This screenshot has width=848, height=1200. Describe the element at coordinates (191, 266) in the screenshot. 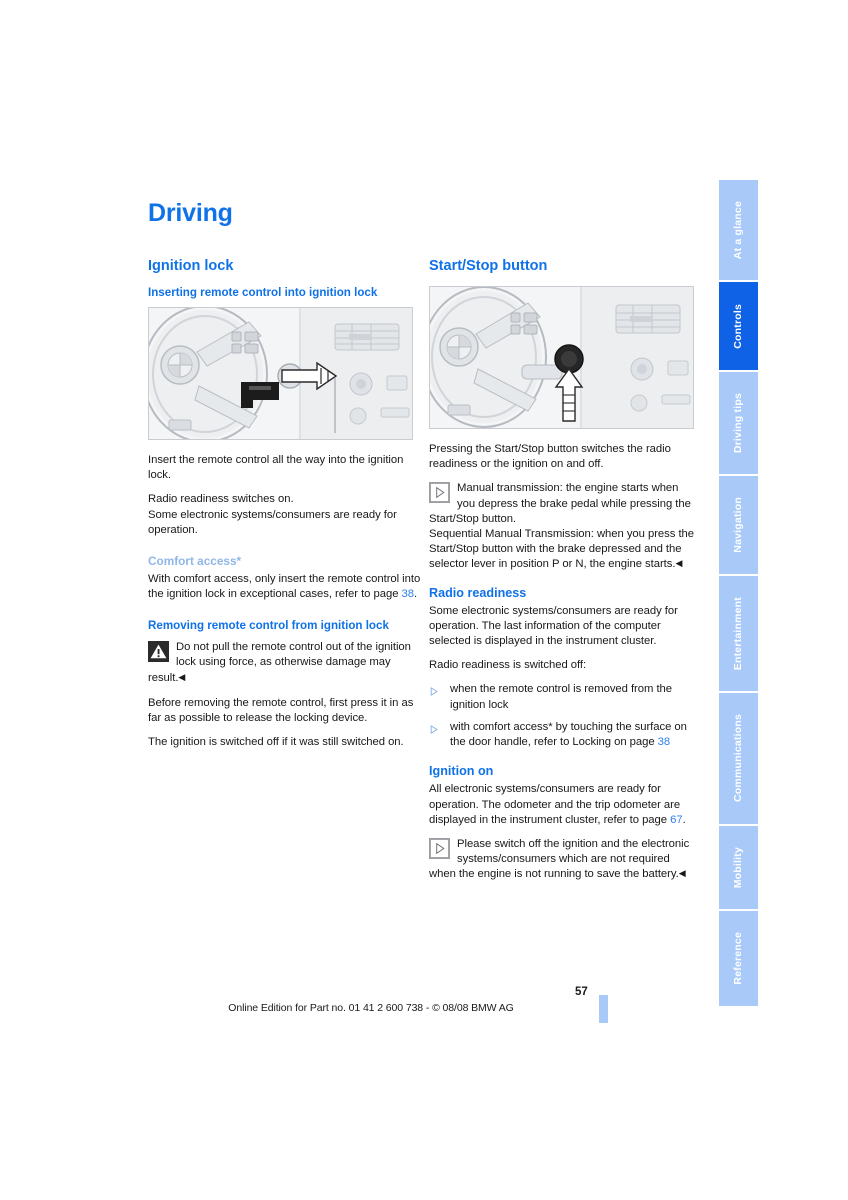

I see `section-heading-ignition-lock: Ignition lock` at that location.